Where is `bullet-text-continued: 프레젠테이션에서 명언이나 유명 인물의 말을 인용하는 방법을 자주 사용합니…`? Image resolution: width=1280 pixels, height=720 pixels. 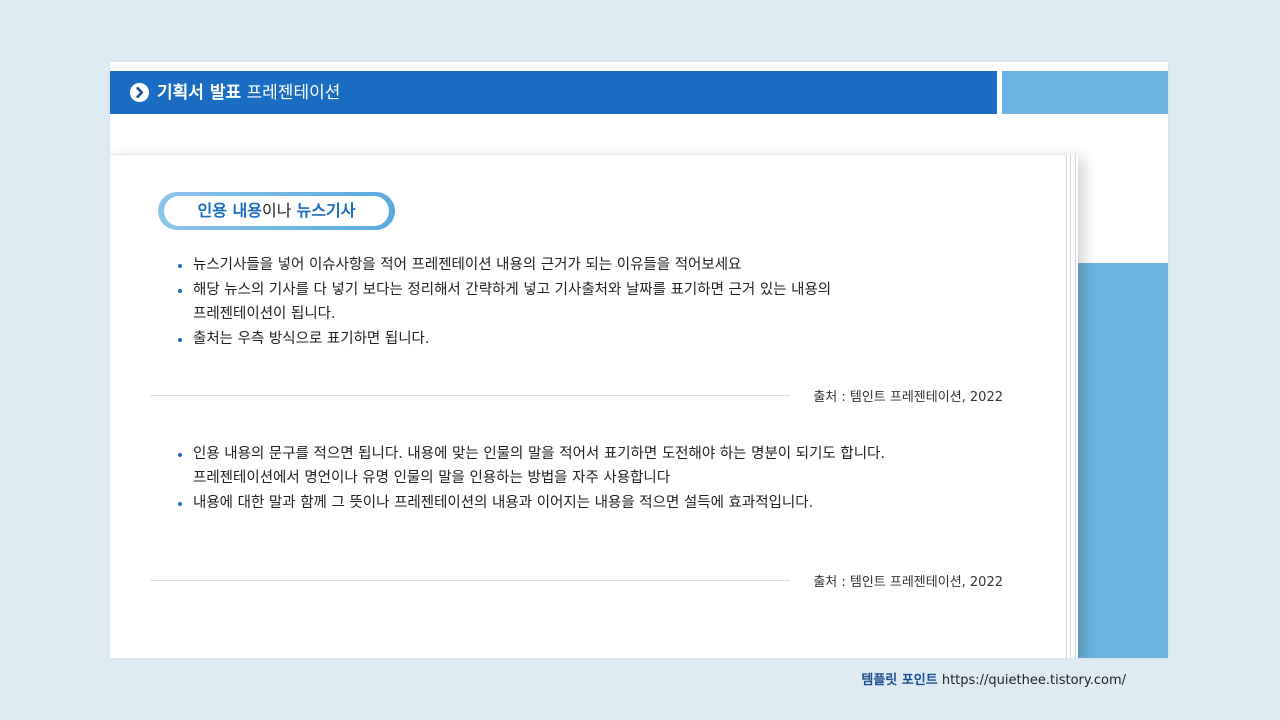 bullet-text-continued: 프레젠테이션에서 명언이나 유명 인물의 말을 인용하는 방법을 자주 사용합니… is located at coordinates (432, 478).